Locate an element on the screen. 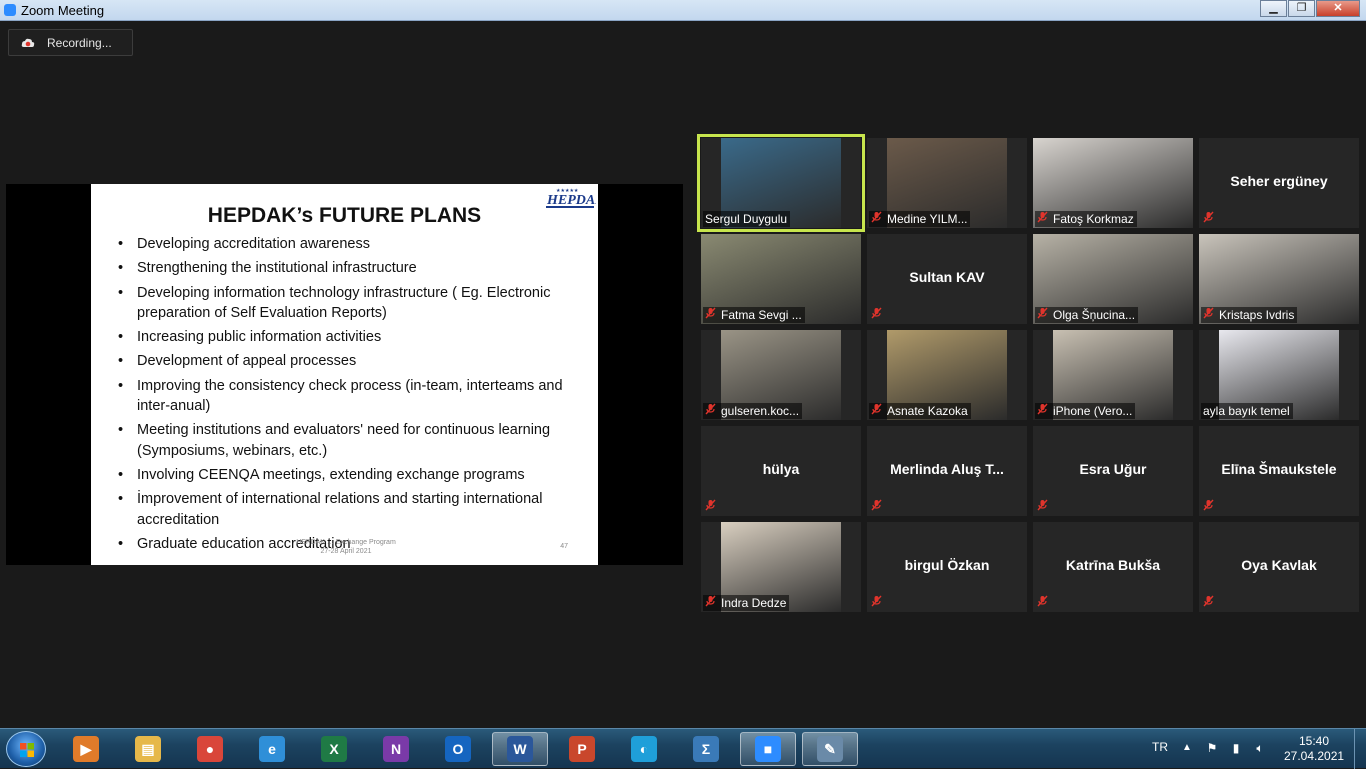 The height and width of the screenshot is (769, 1366). action-center-icon: ⚑ is located at coordinates (1212, 749).